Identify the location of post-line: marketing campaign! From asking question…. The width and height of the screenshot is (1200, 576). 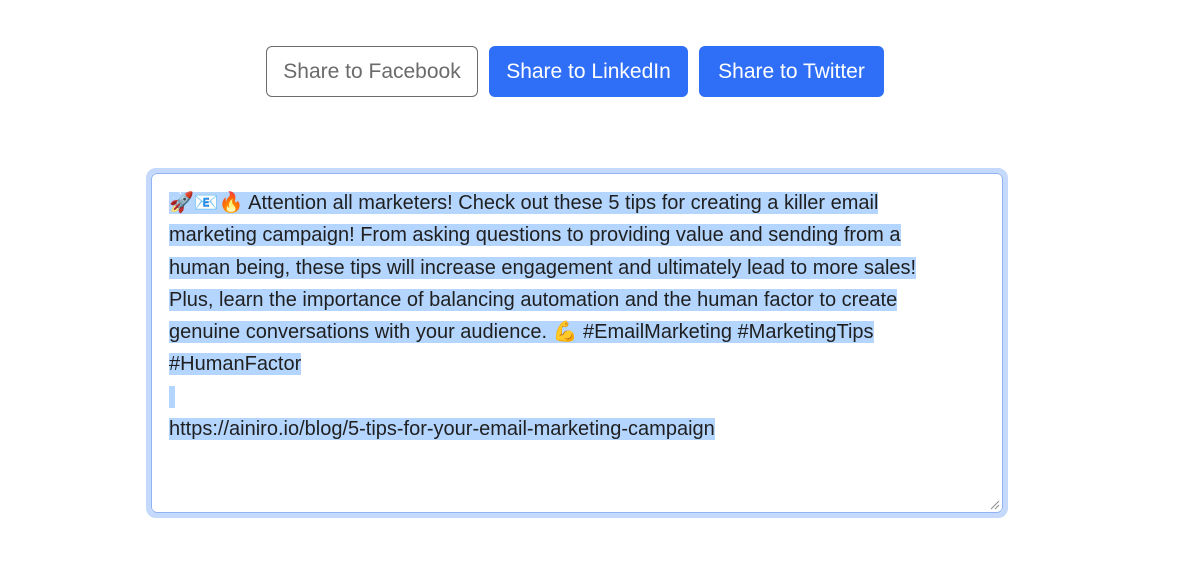
(535, 235).